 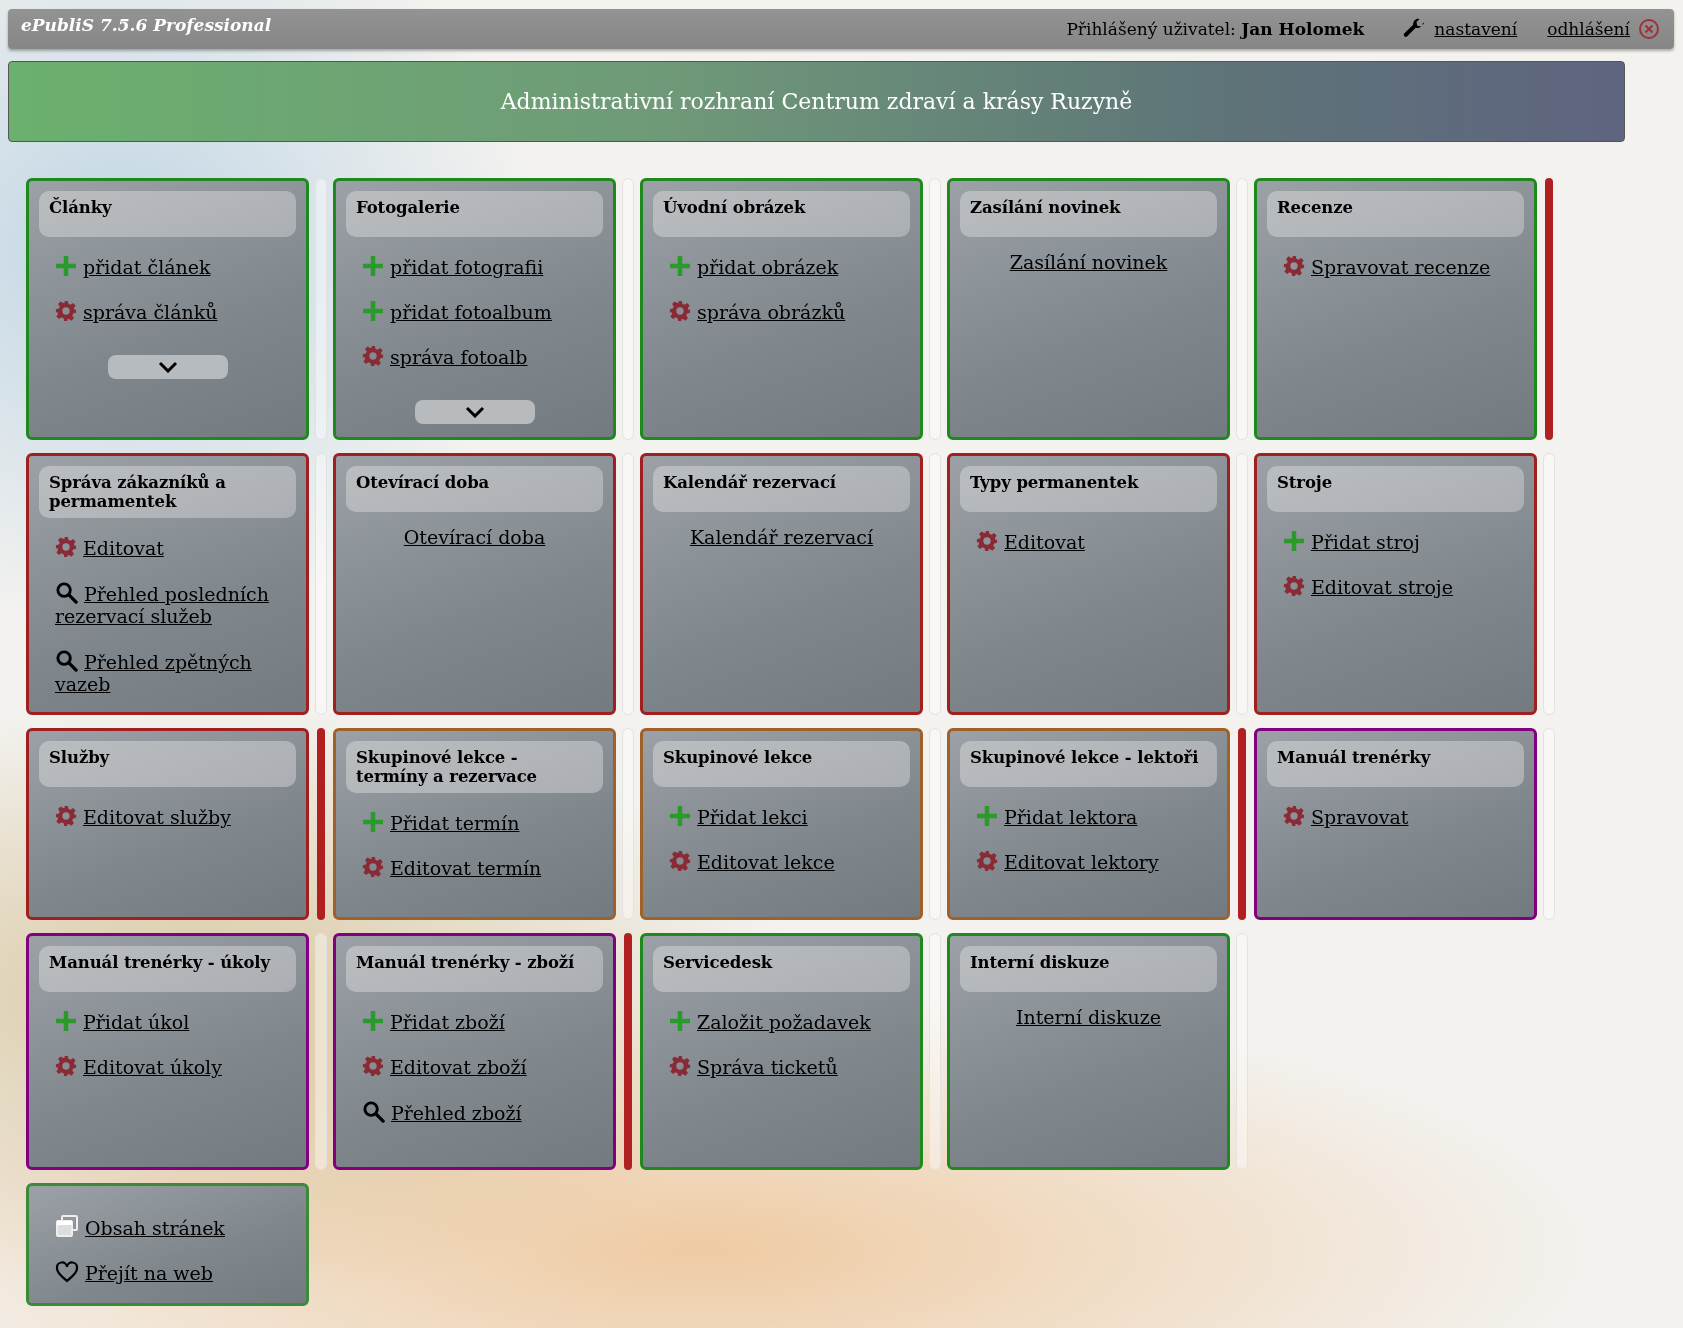 What do you see at coordinates (1403, 541) in the screenshot?
I see `card-link: Přidat stroj` at bounding box center [1403, 541].